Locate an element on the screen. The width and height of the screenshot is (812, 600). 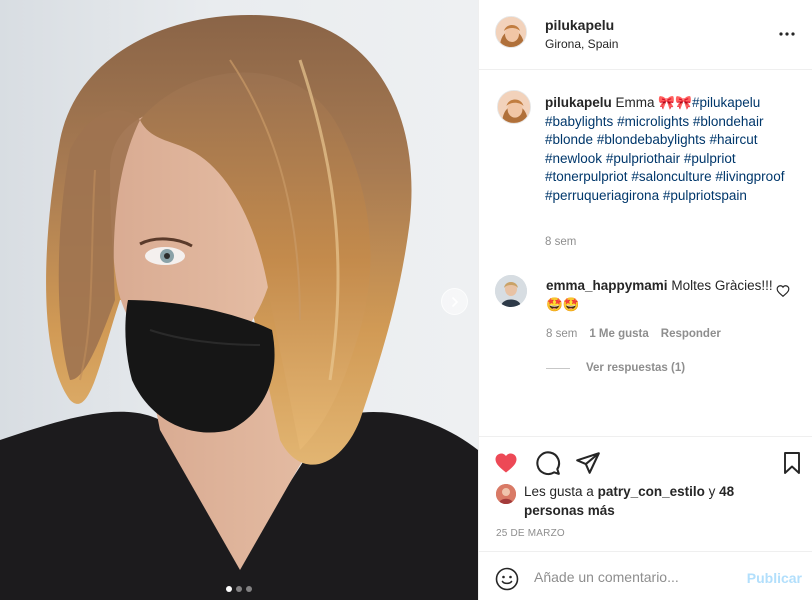
comment-text: emma_happymami Moltes Gràcies!!! 🤩🤩 is located at coordinates (661, 295).